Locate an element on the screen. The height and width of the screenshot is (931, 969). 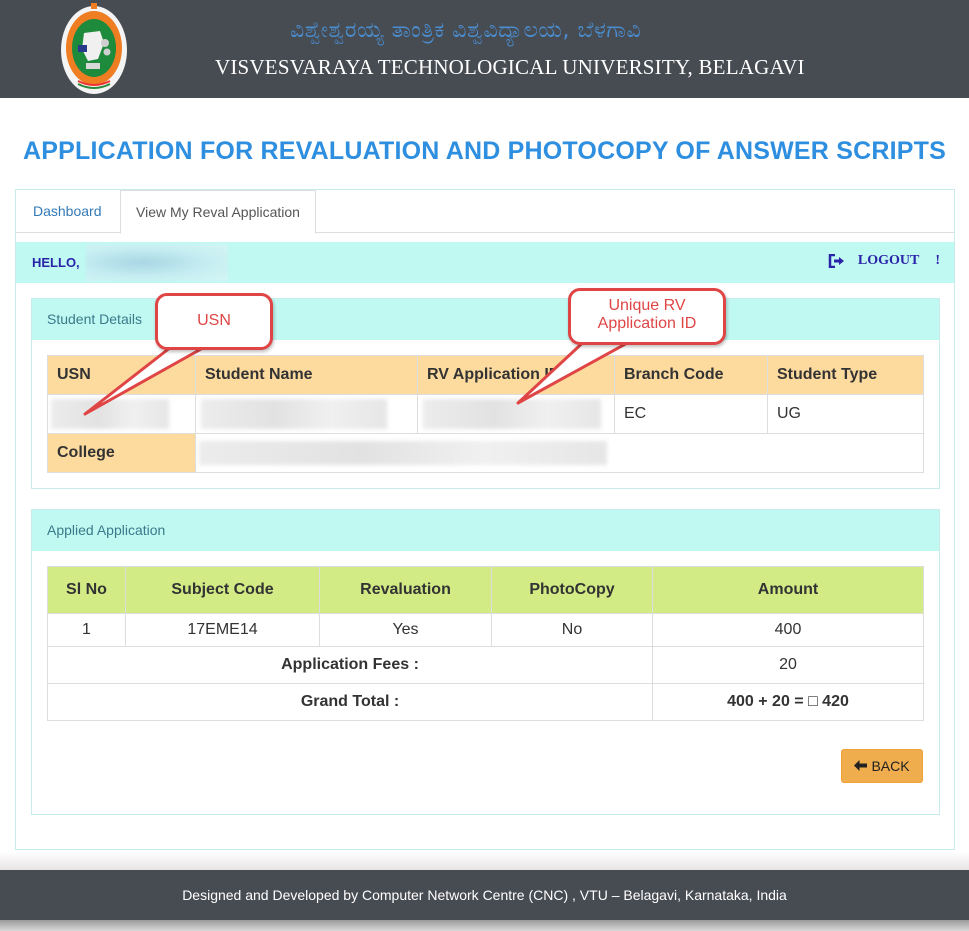
logout-link: LOGOUT ! is located at coordinates (884, 261).